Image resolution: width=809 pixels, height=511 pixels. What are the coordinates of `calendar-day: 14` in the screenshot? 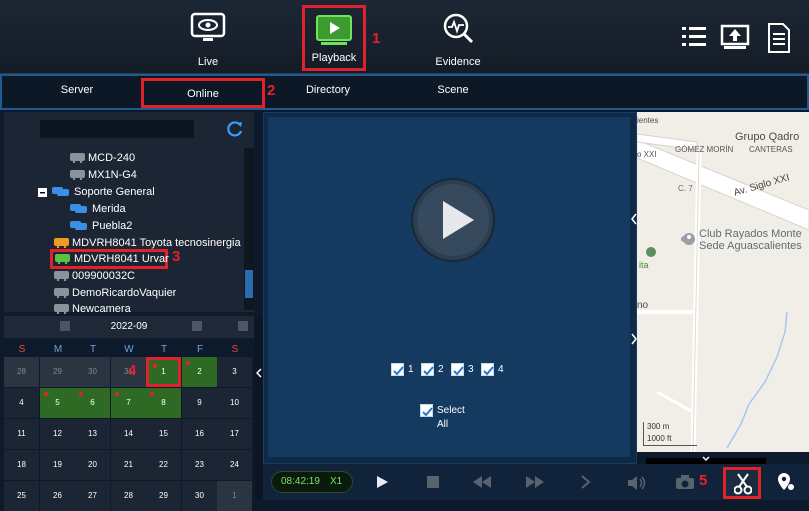 It's located at (128, 434).